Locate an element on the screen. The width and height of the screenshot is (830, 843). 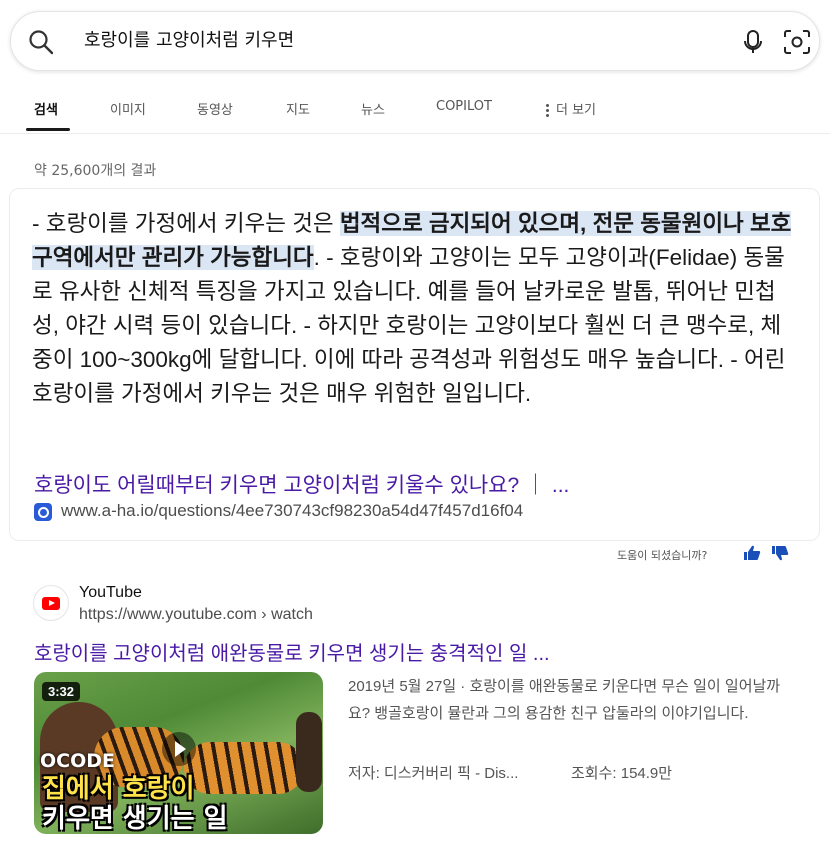
tab-videos: 동영상 is located at coordinates (215, 108).